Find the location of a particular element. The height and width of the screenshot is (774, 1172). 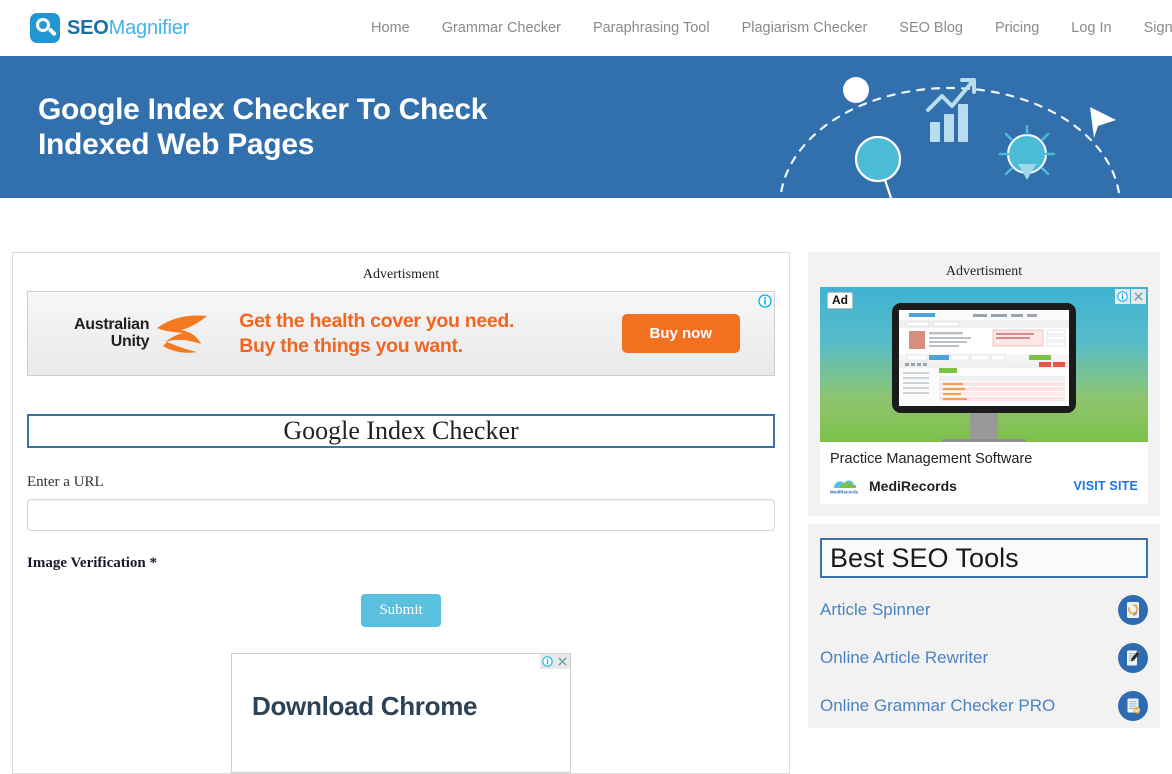

logo-text: SEOMagnifier is located at coordinates (128, 28).